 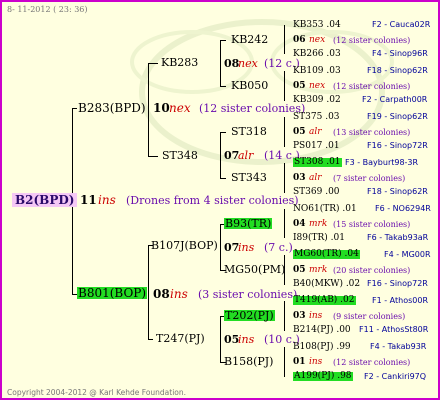 I want to click on t247-mark: ins, so click(x=246, y=339).